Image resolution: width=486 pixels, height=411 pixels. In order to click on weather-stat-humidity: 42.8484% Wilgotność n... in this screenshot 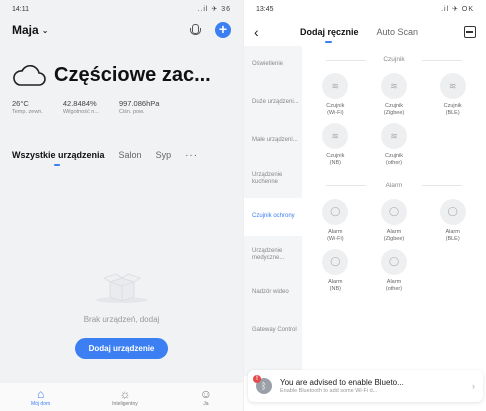, I will do `click(80, 107)`.